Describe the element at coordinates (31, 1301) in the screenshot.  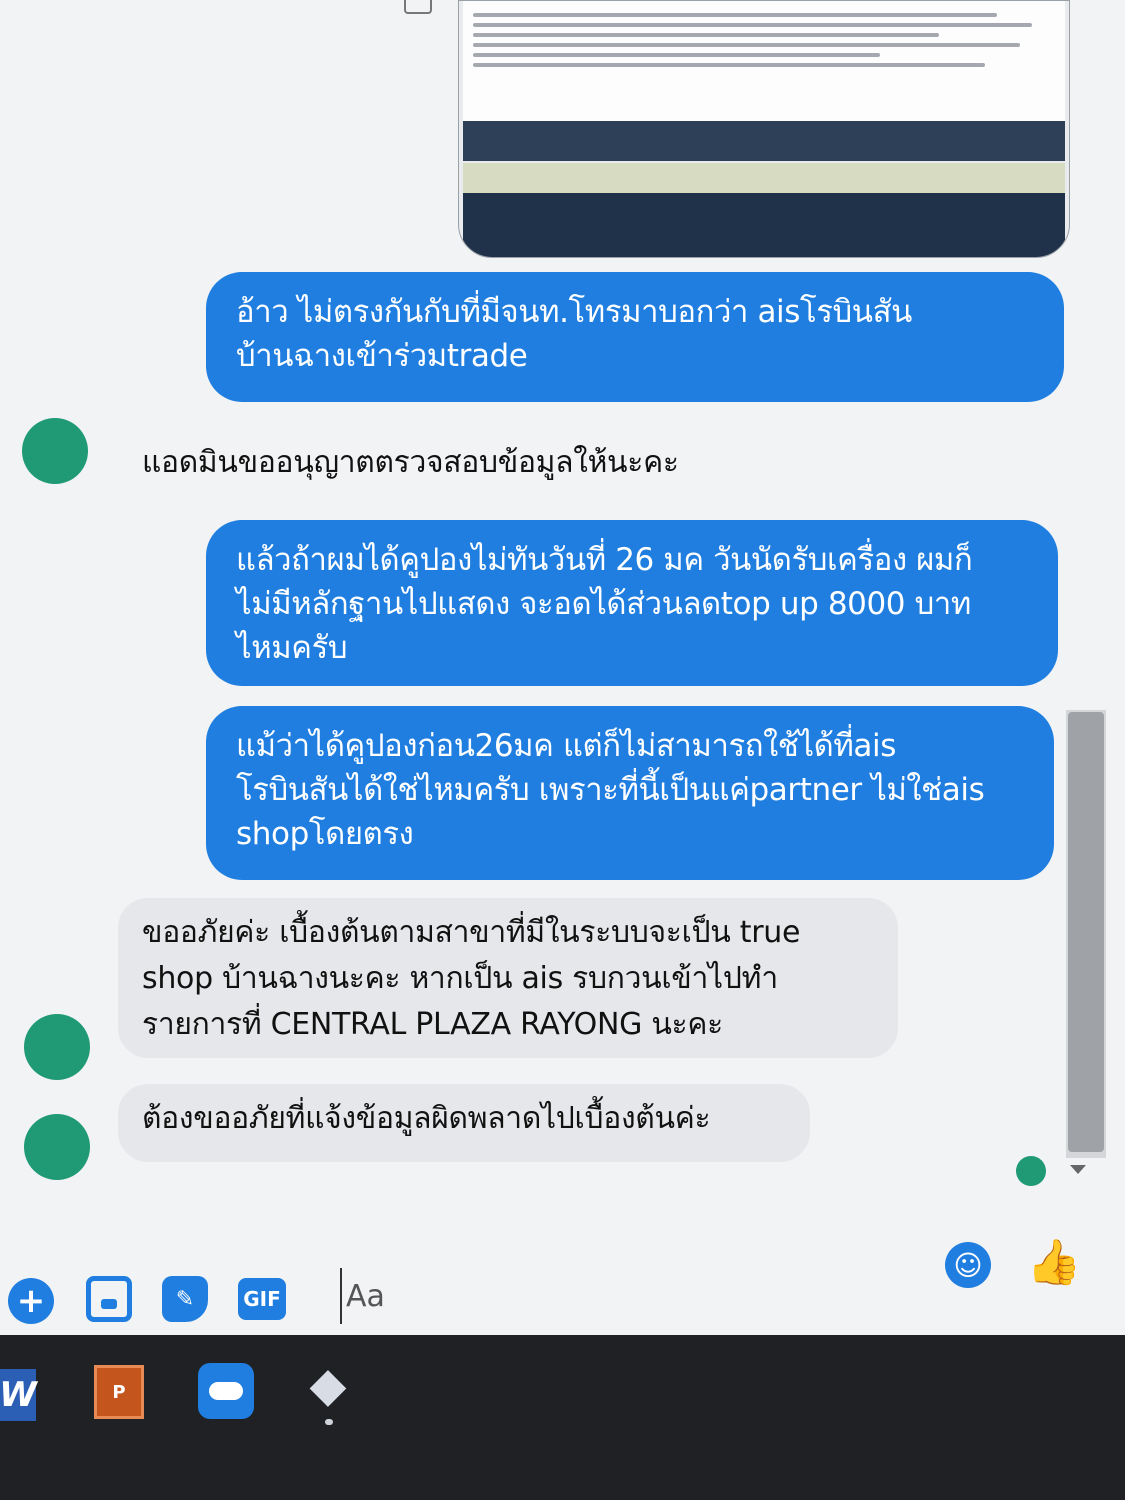
I see `plus-icon: +` at that location.